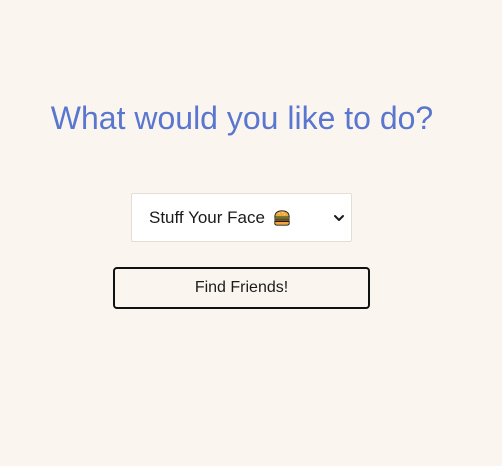 This screenshot has height=466, width=502. Describe the element at coordinates (339, 217) in the screenshot. I see `chevron-down-icon` at that location.